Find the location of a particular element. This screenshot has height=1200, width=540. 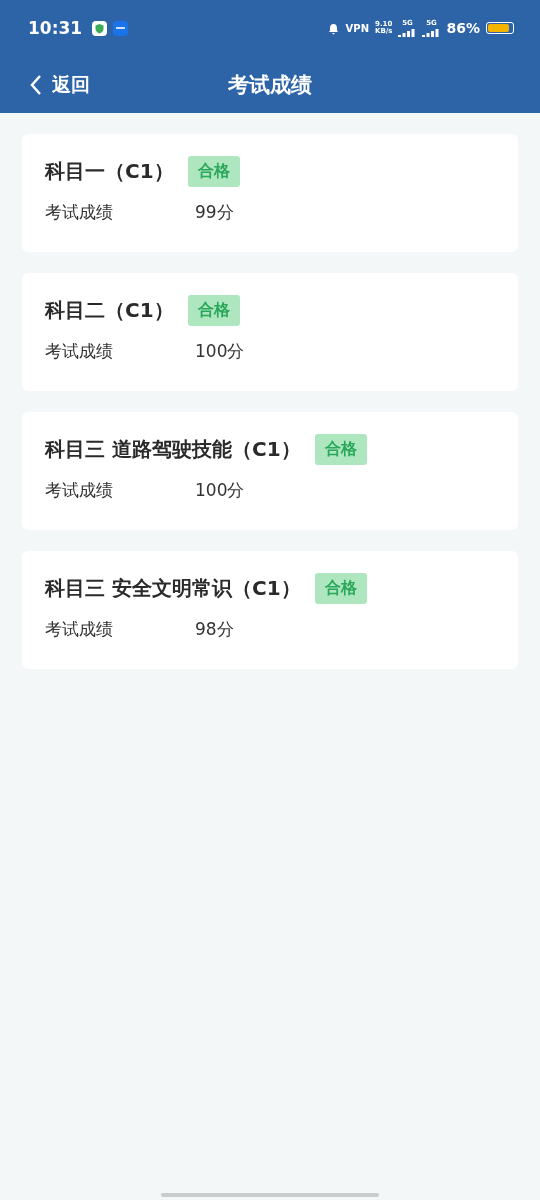

app-icon is located at coordinates (121, 28).